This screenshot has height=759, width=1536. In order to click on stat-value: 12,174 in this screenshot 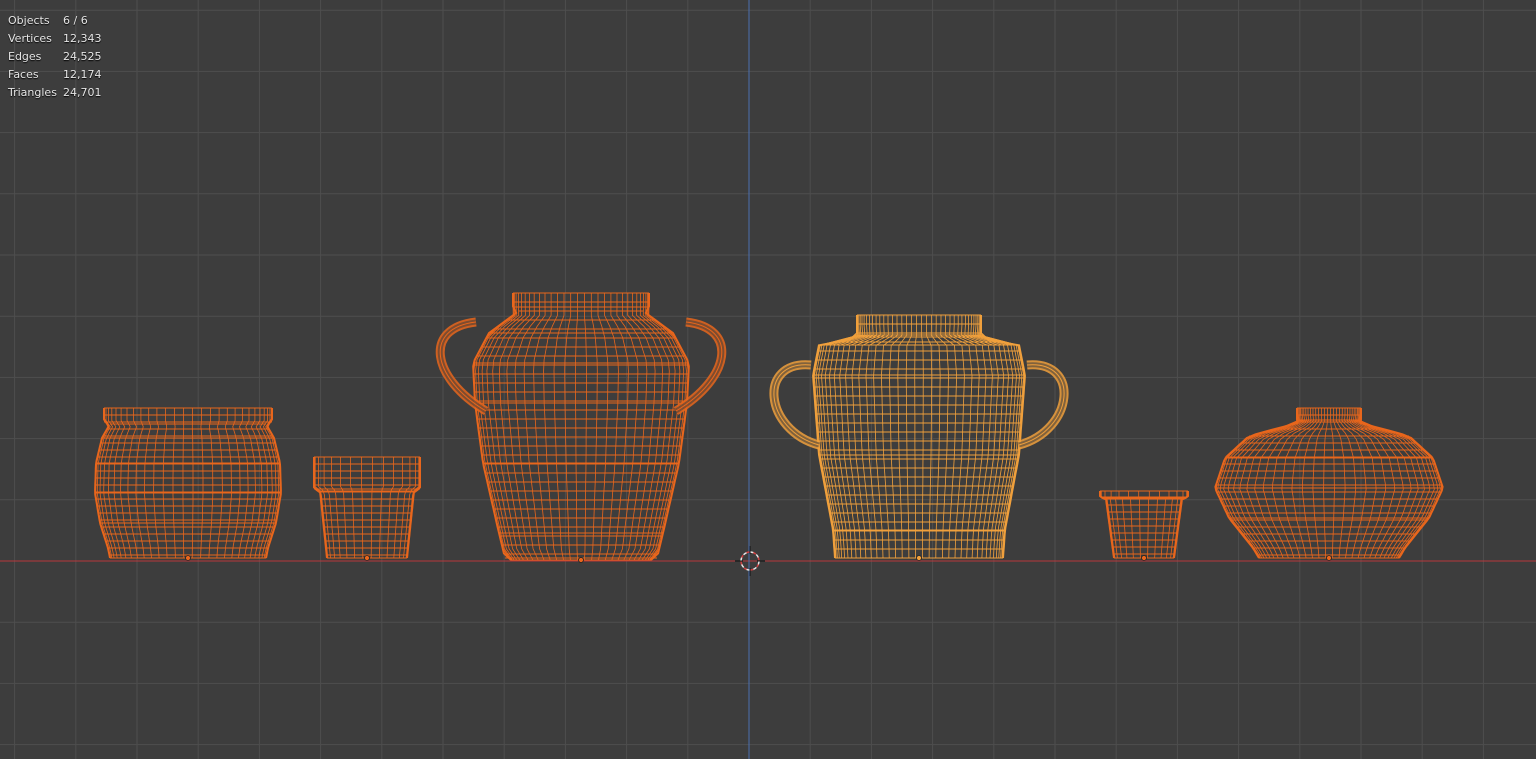, I will do `click(82, 74)`.